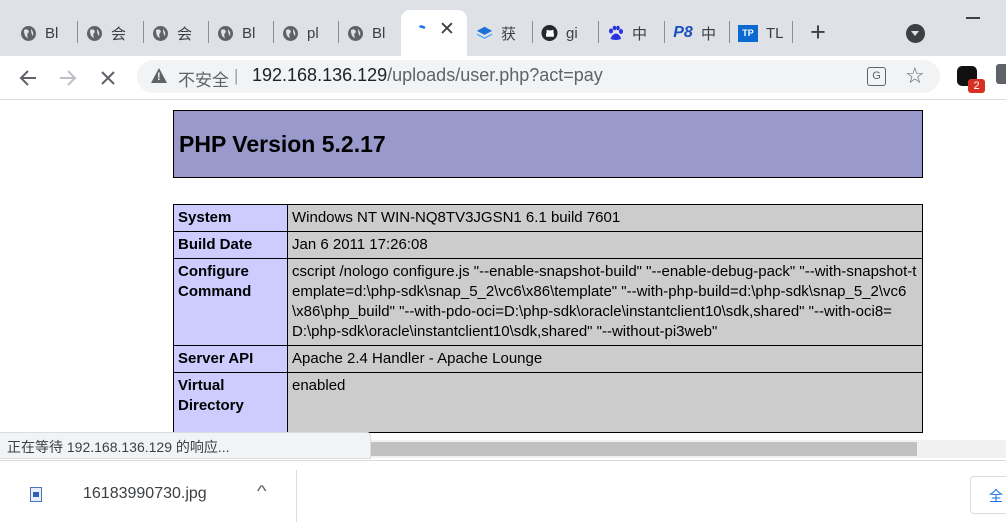 The image size is (1006, 529). I want to click on loading-icon, so click(420, 33).